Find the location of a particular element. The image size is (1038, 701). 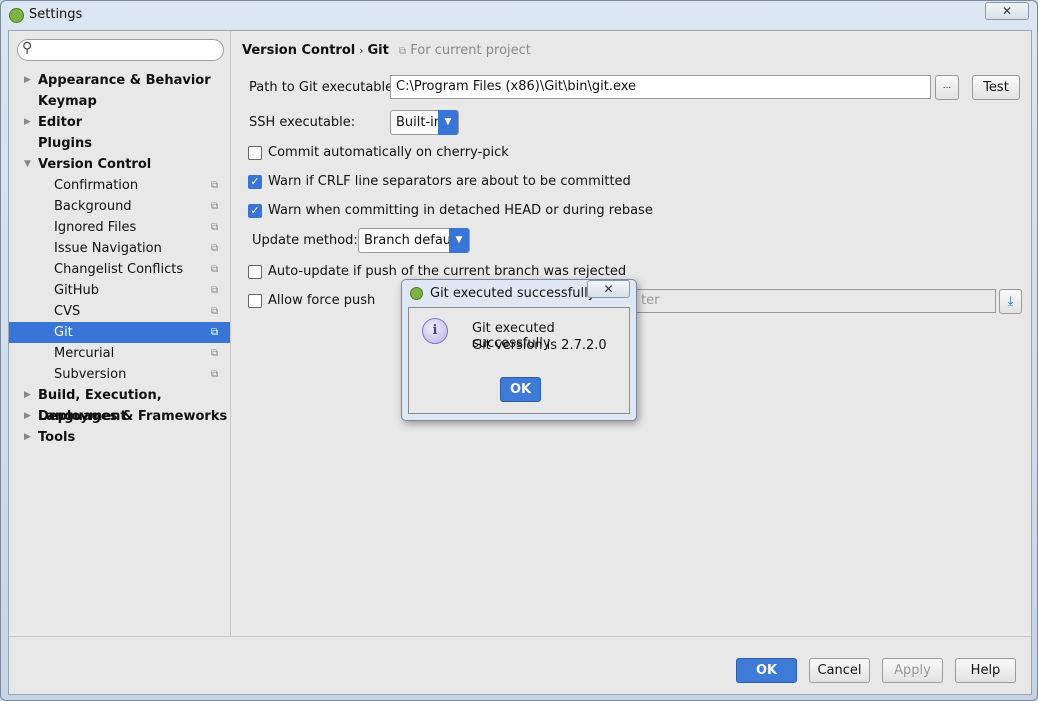

sidebar-item-ignored-files: Ignored Files ⧉ is located at coordinates (119, 227).